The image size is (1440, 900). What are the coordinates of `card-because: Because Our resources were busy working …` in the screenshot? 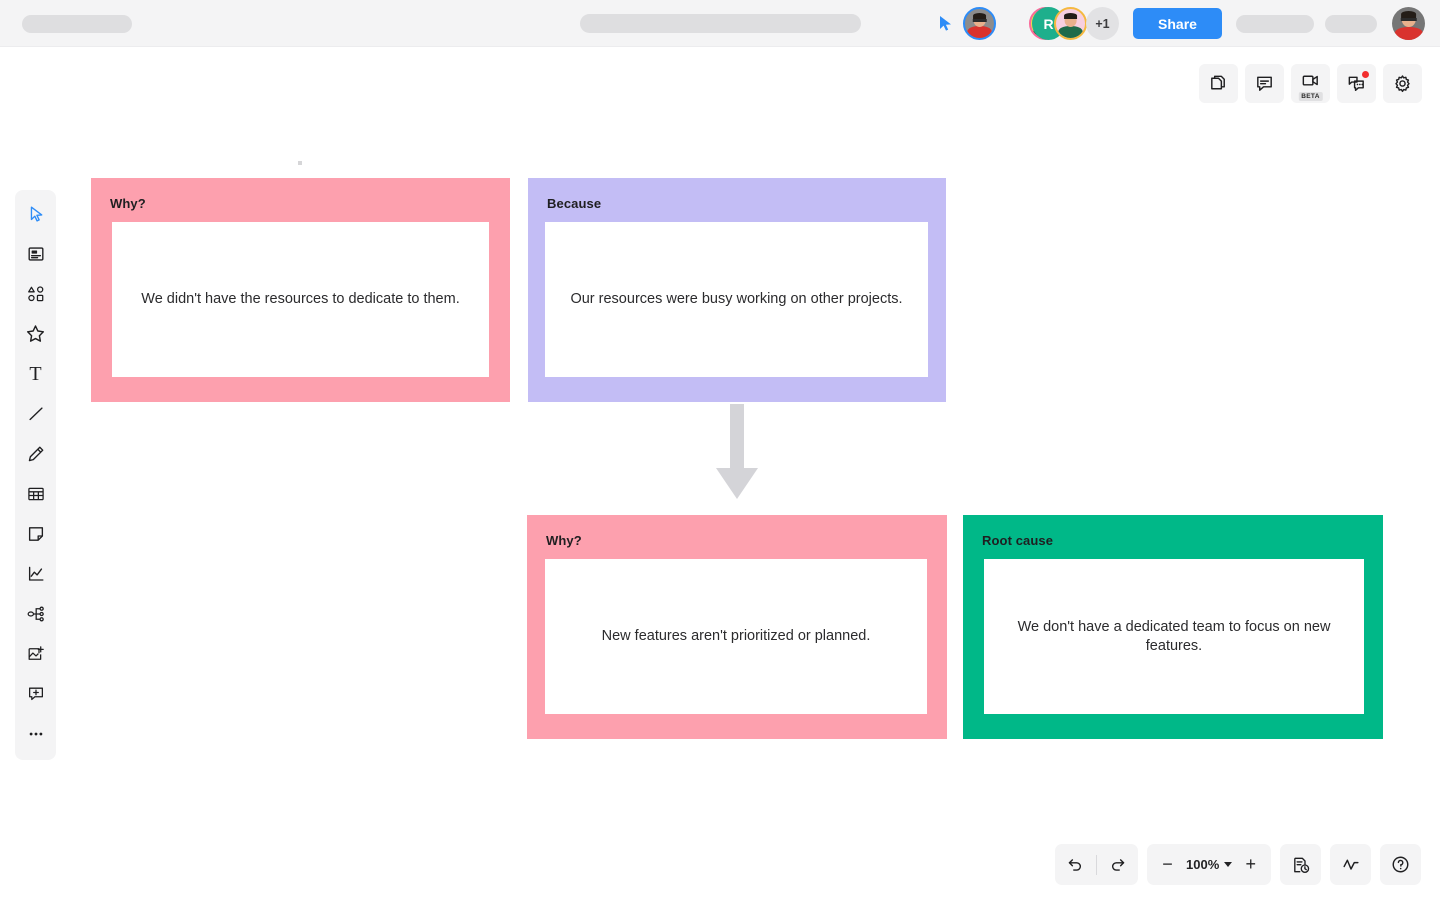 It's located at (737, 290).